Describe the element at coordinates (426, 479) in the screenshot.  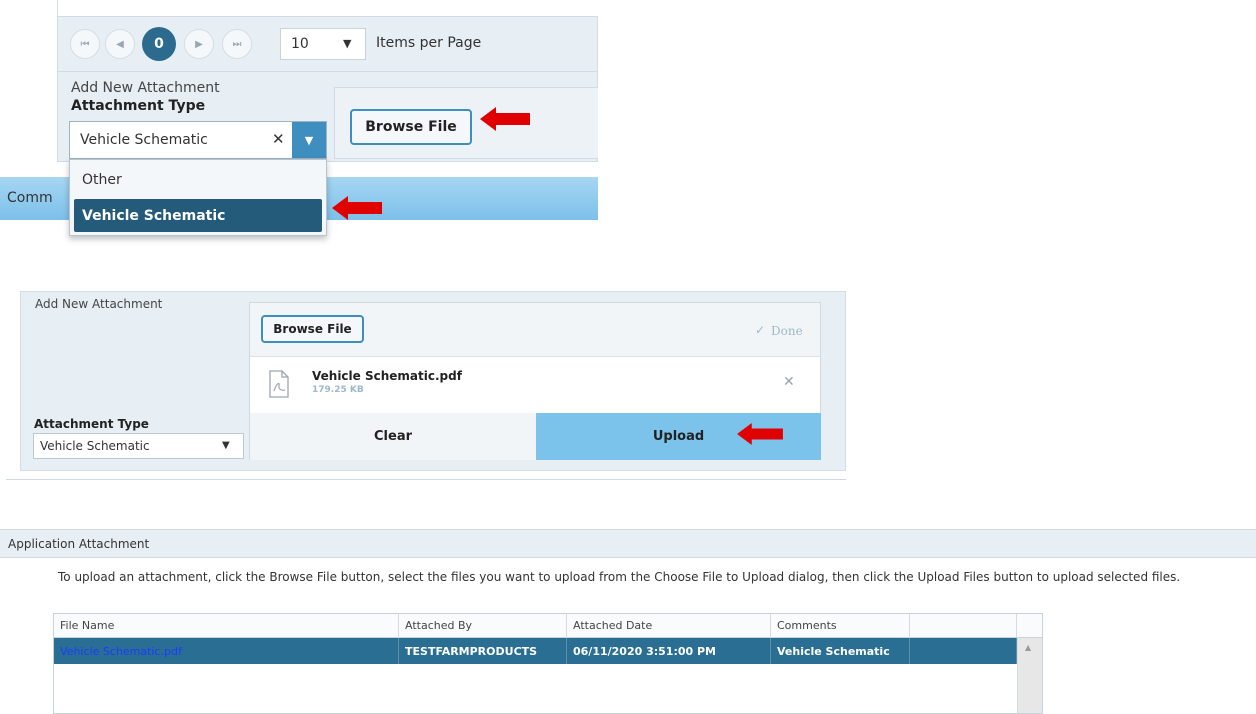
I see `divider` at that location.